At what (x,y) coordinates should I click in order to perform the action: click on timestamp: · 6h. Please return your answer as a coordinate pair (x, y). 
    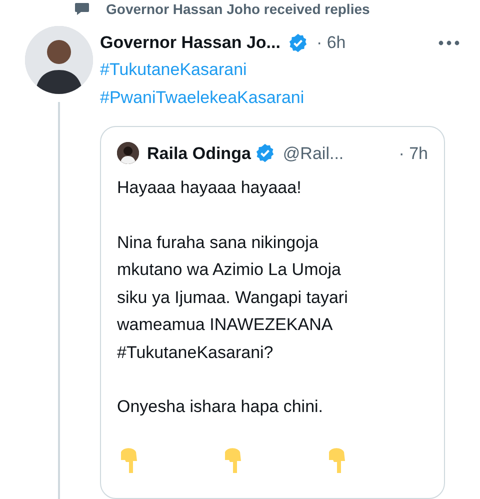
    Looking at the image, I should click on (331, 43).